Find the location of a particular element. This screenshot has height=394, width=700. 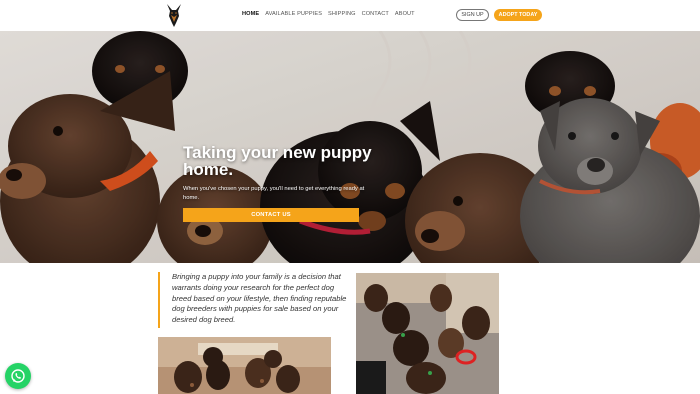

puppies-photo-right is located at coordinates (427, 333).